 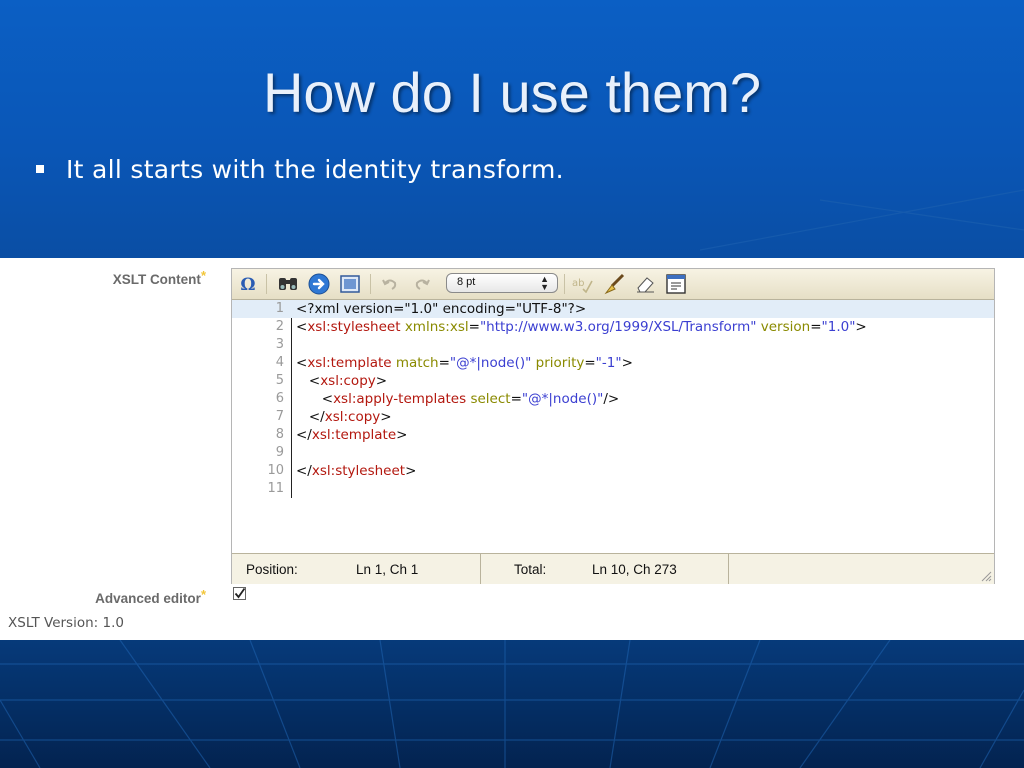 What do you see at coordinates (436, 327) in the screenshot?
I see `code-token: xmlns:xsl` at bounding box center [436, 327].